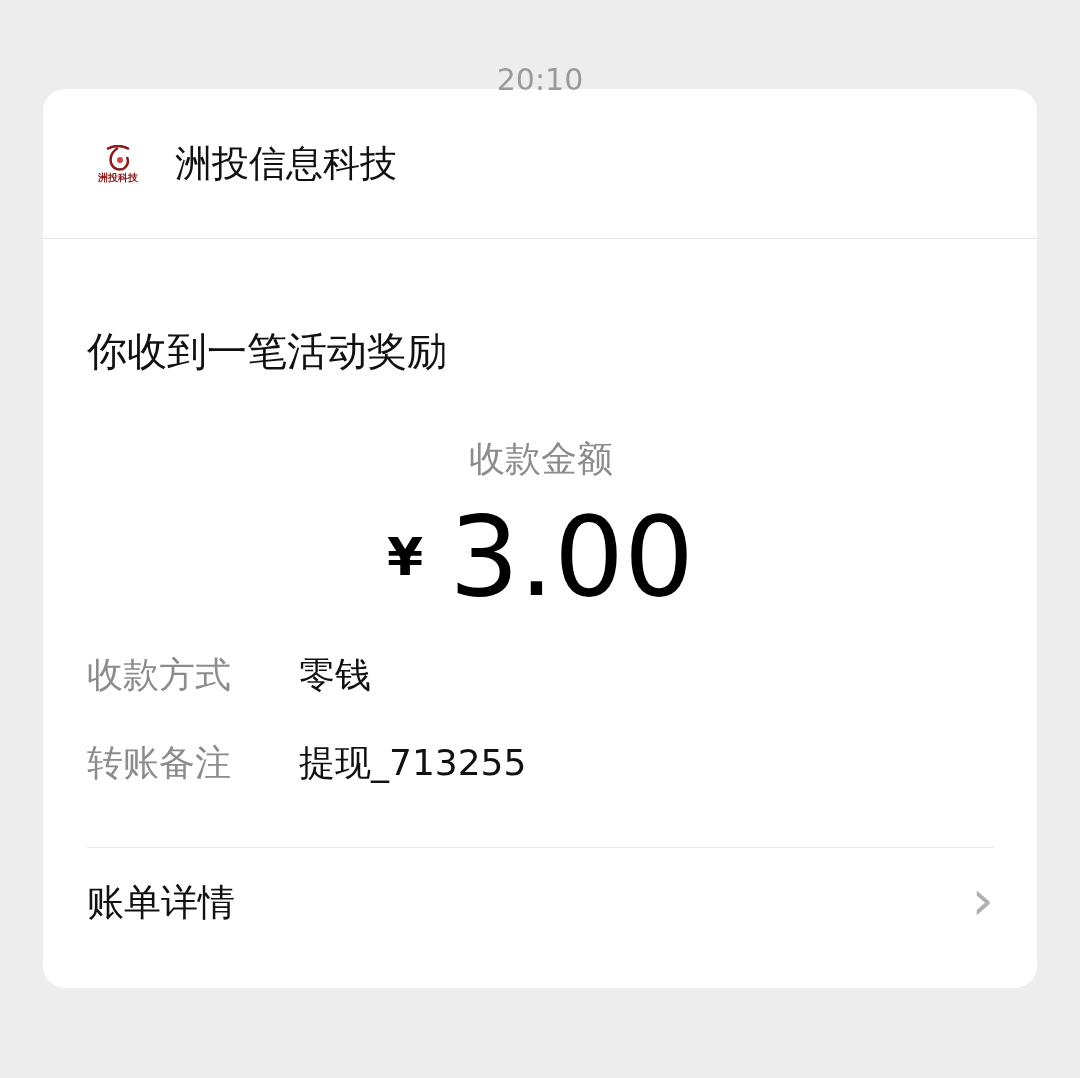  Describe the element at coordinates (267, 351) in the screenshot. I see `message-title: 你收到一笔活动奖励` at that location.